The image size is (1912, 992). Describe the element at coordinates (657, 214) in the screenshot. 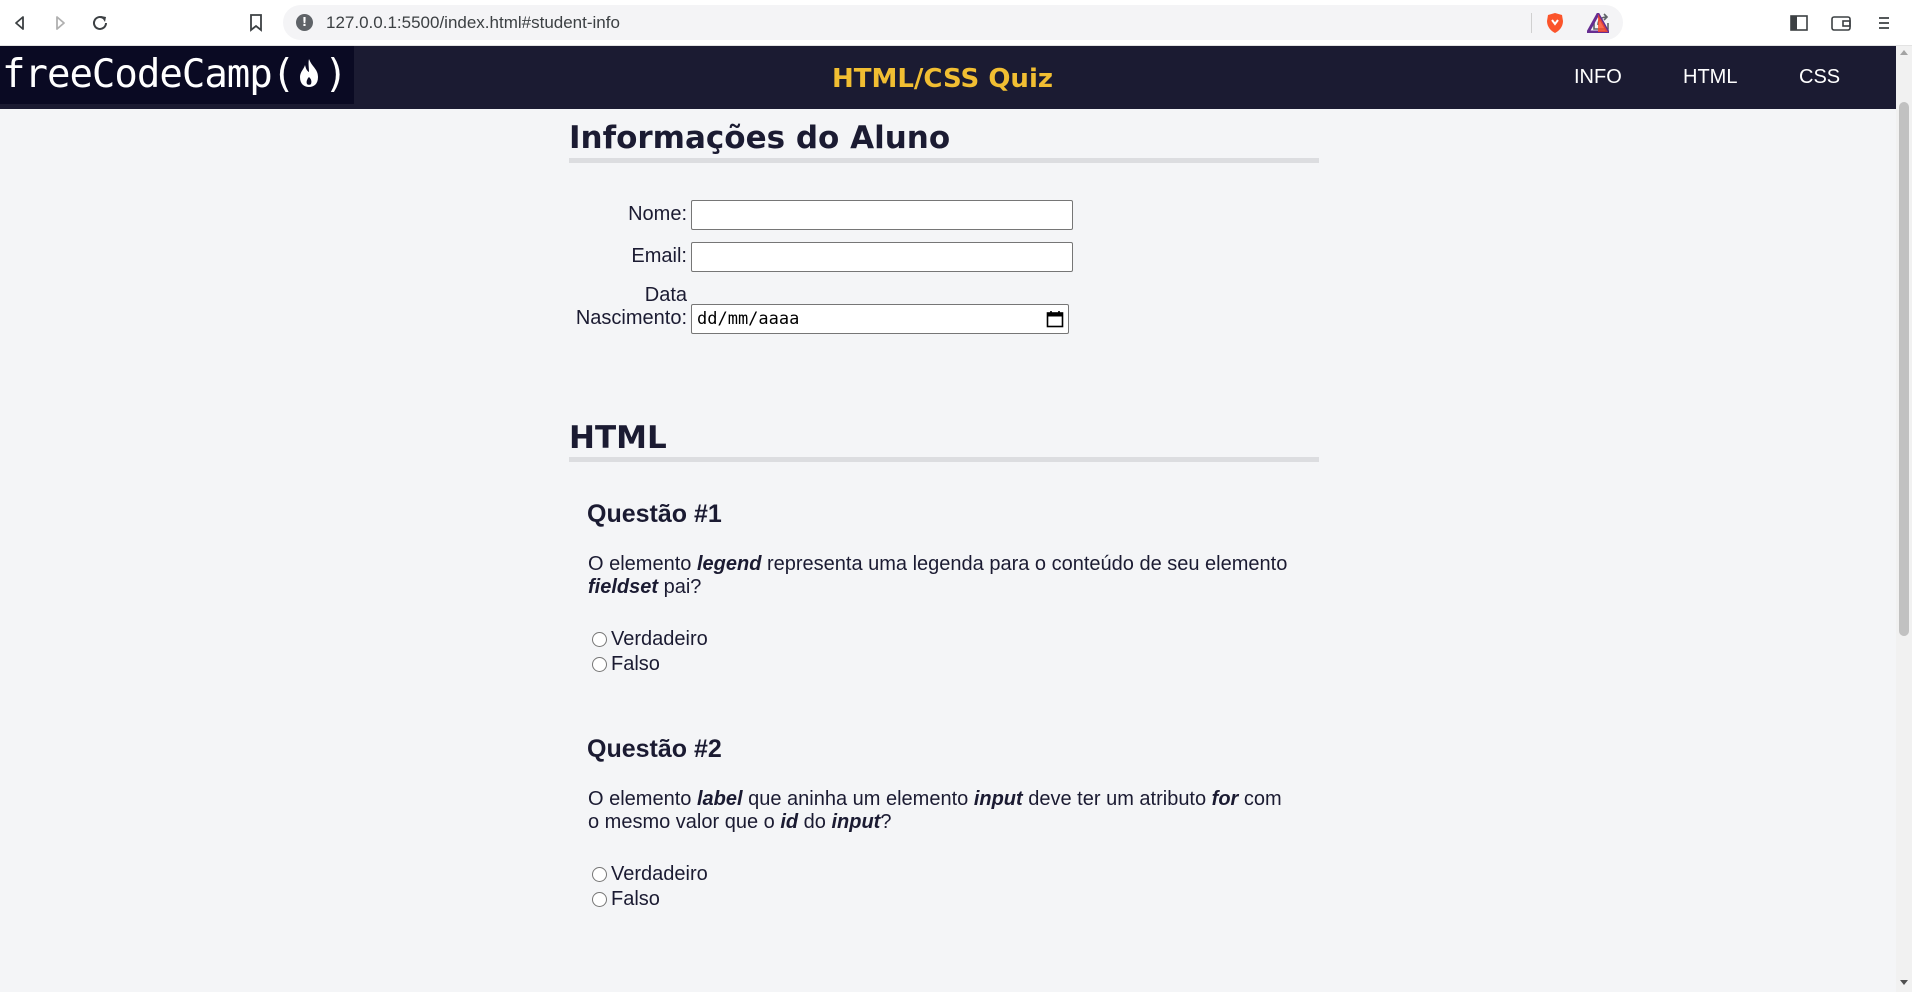

I see `name-label: Nome:` at that location.